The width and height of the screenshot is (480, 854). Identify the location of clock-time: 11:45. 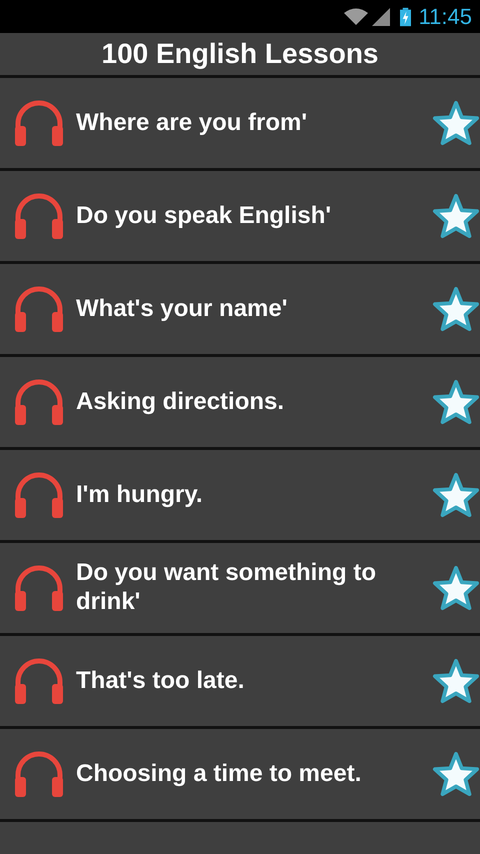
(445, 17).